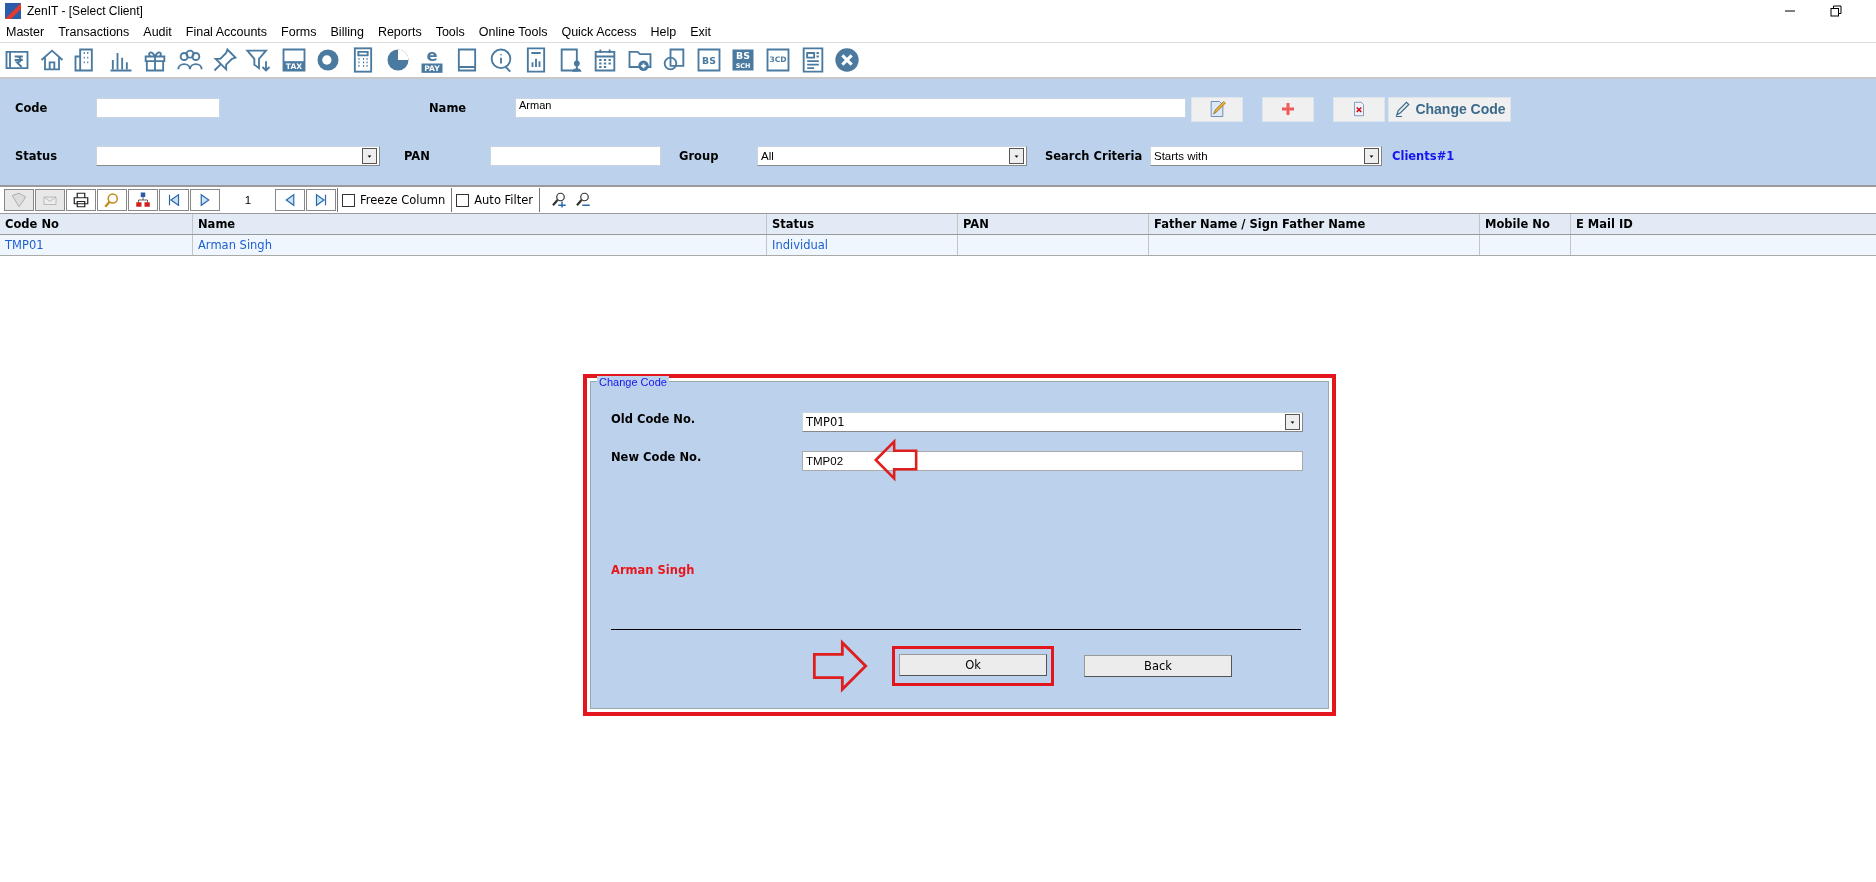 Image resolution: width=1876 pixels, height=882 pixels. I want to click on delete-button, so click(1359, 109).